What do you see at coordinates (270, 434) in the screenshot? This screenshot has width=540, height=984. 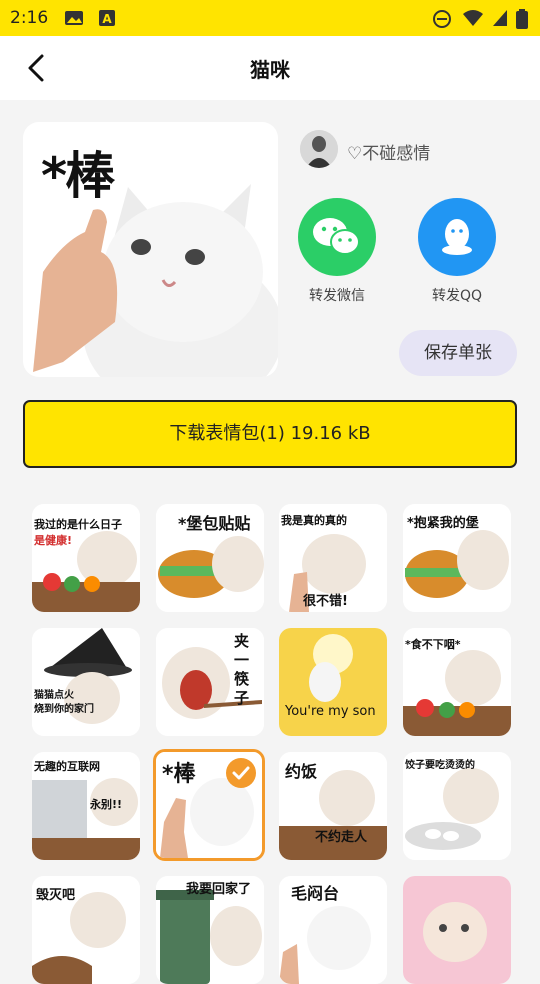 I see `download-pack-button: 下载表情包(1) 19.16 kB` at bounding box center [270, 434].